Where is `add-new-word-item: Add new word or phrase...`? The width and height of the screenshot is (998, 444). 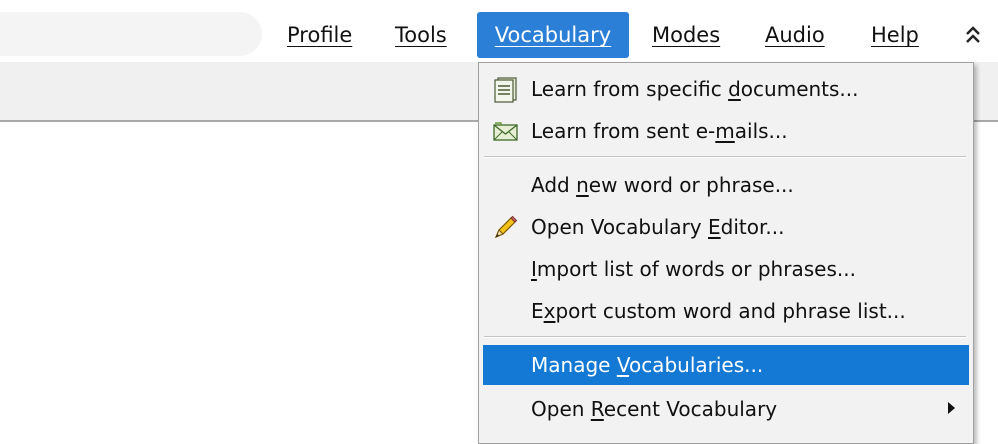 add-new-word-item: Add new word or phrase... is located at coordinates (726, 185).